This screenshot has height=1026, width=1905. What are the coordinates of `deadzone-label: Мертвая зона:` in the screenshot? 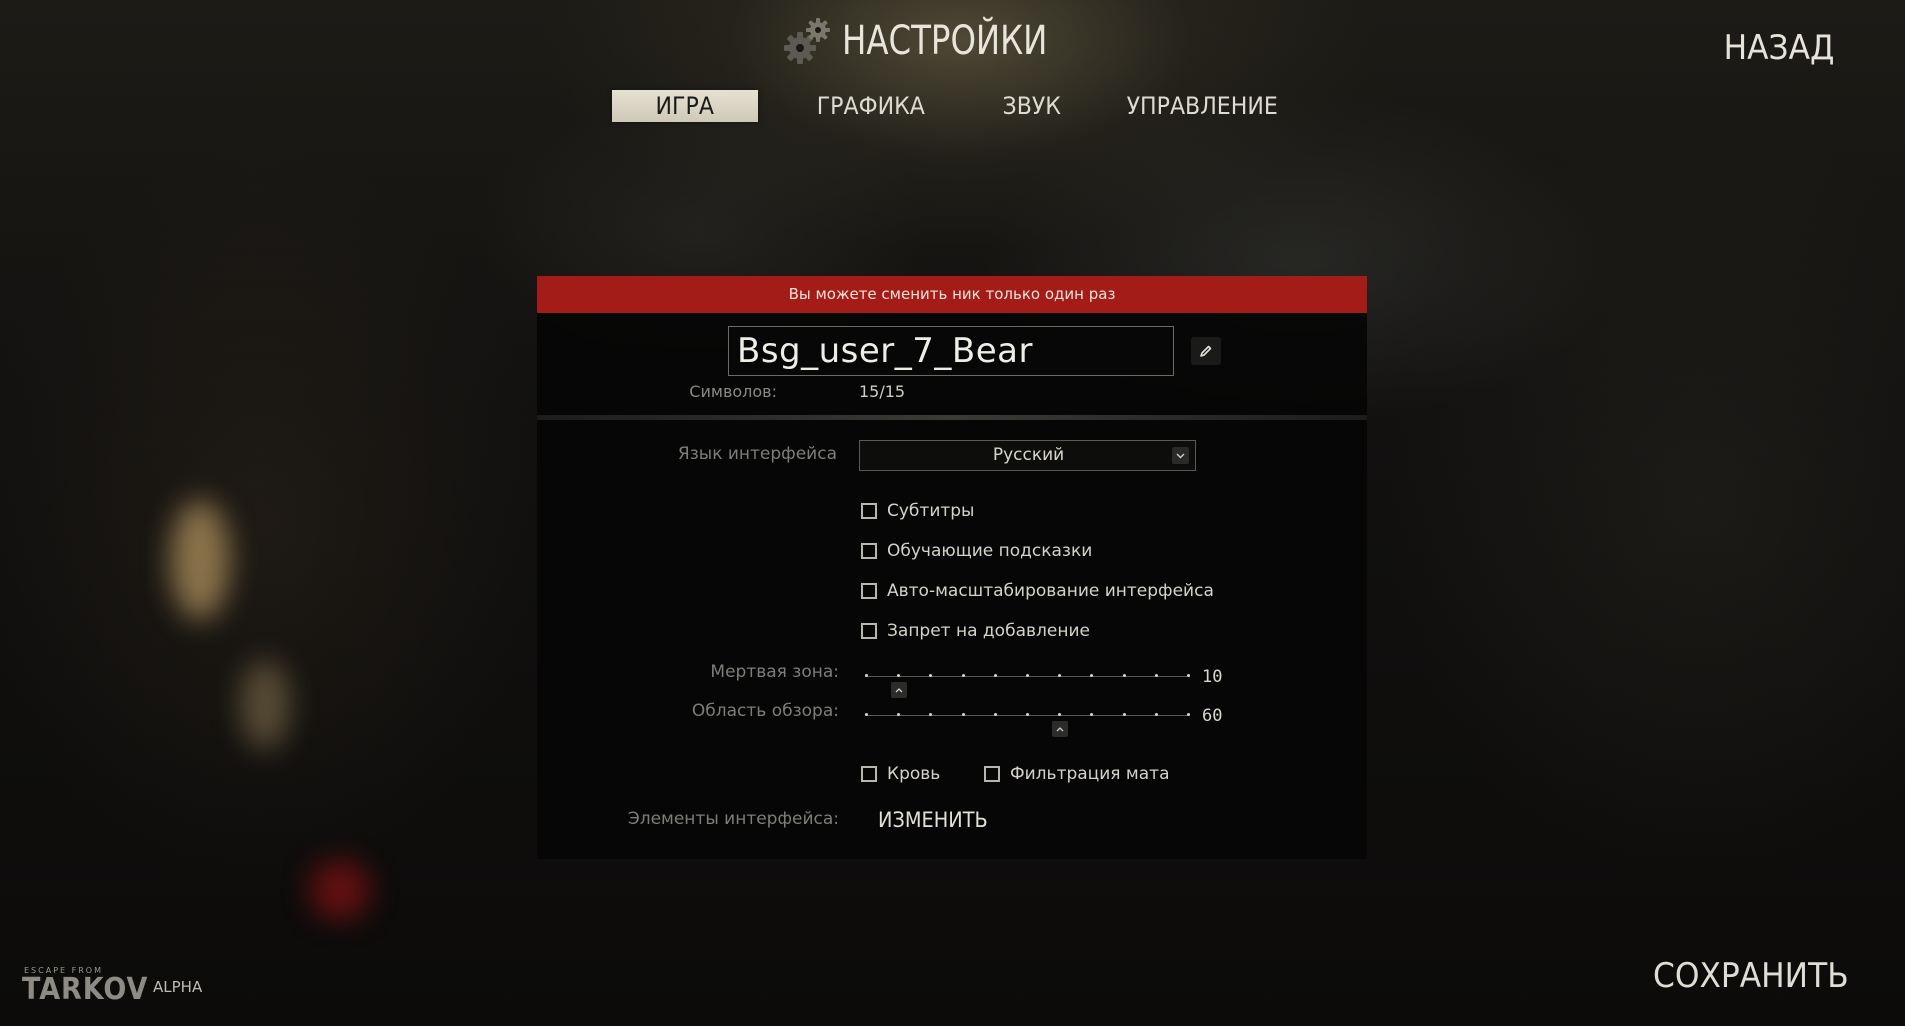 It's located at (774, 672).